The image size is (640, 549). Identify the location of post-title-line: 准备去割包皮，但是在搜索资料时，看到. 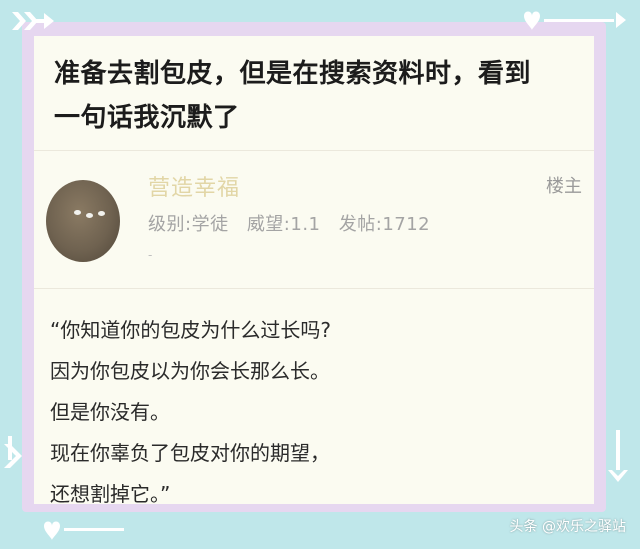
(293, 74).